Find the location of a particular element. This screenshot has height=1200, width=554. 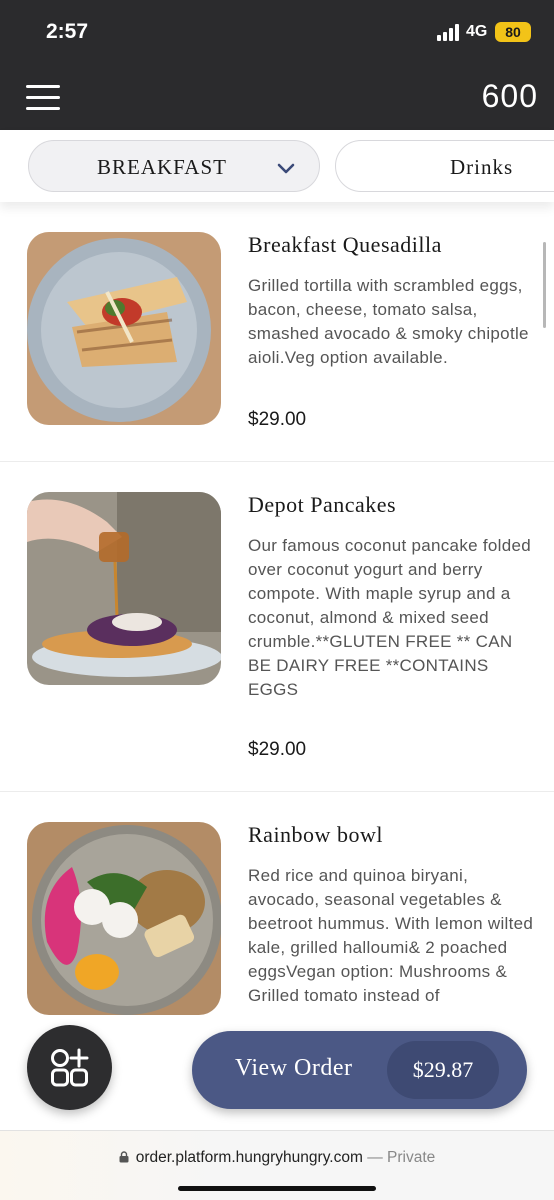

browsing-mode: Private is located at coordinates (411, 1157).